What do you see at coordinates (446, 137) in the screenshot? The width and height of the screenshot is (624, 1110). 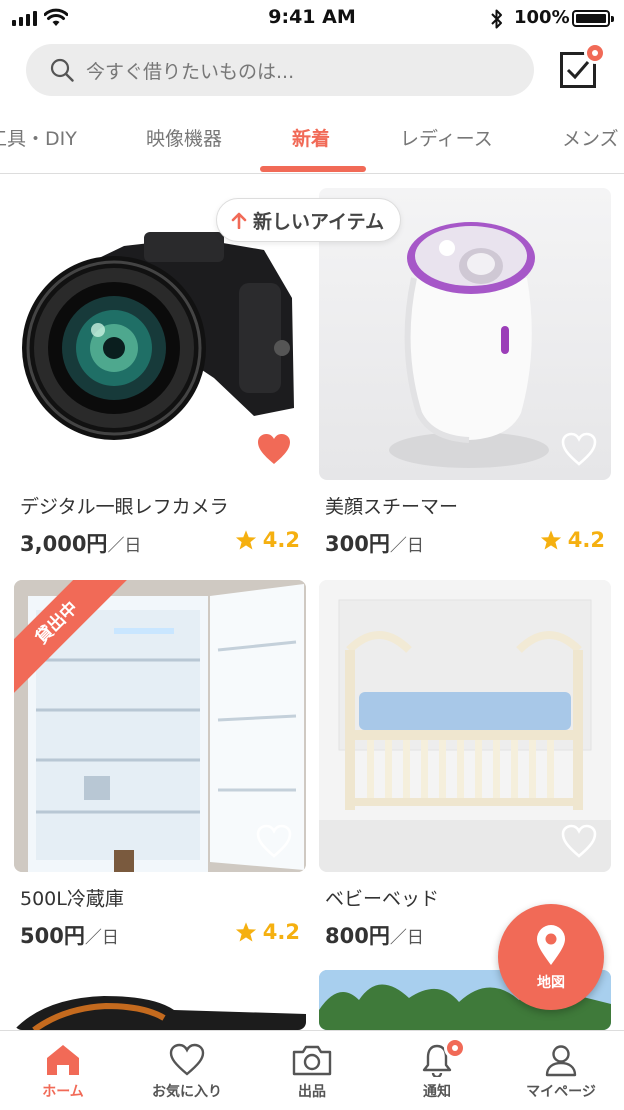 I see `tab-ladies: レディース` at bounding box center [446, 137].